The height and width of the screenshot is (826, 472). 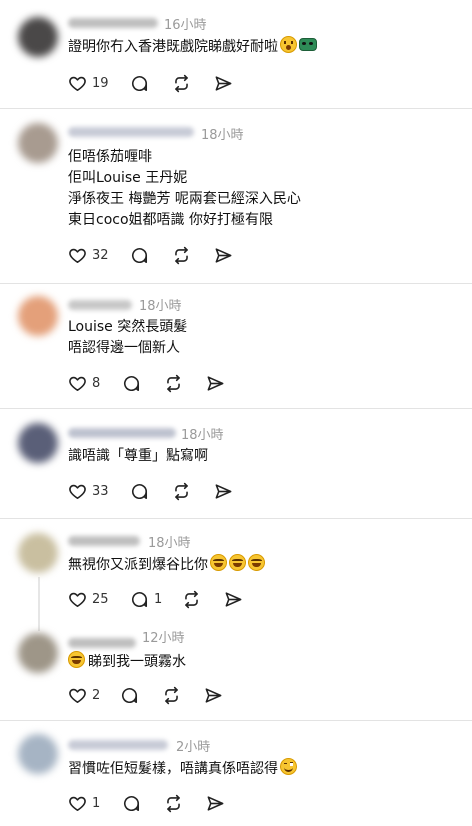 What do you see at coordinates (173, 769) in the screenshot?
I see `comment-line: 習慣咗佢短髮樣，唔講真係唔認得` at bounding box center [173, 769].